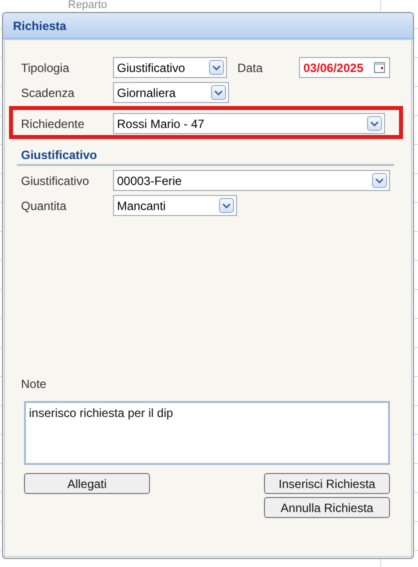  Describe the element at coordinates (327, 507) in the screenshot. I see `button: Annulla Richiesta` at that location.